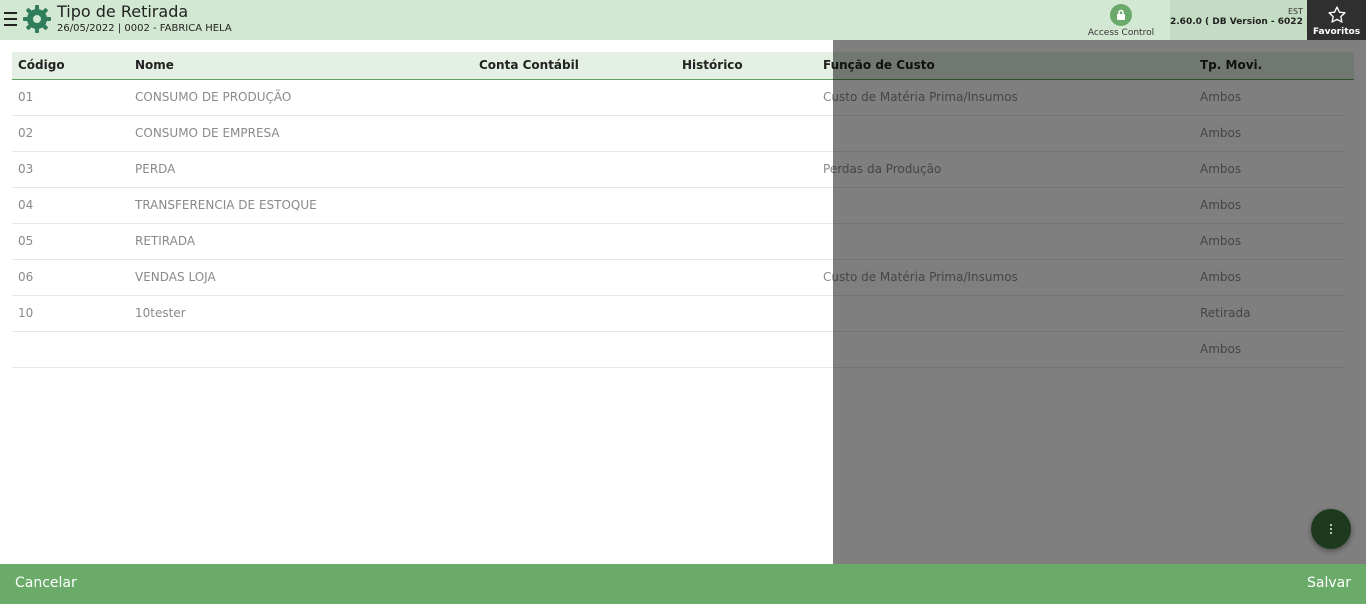 Image resolution: width=1366 pixels, height=604 pixels. I want to click on version-label: 2.60.0 ( DB Version - 6022 ), so click(1240, 22).